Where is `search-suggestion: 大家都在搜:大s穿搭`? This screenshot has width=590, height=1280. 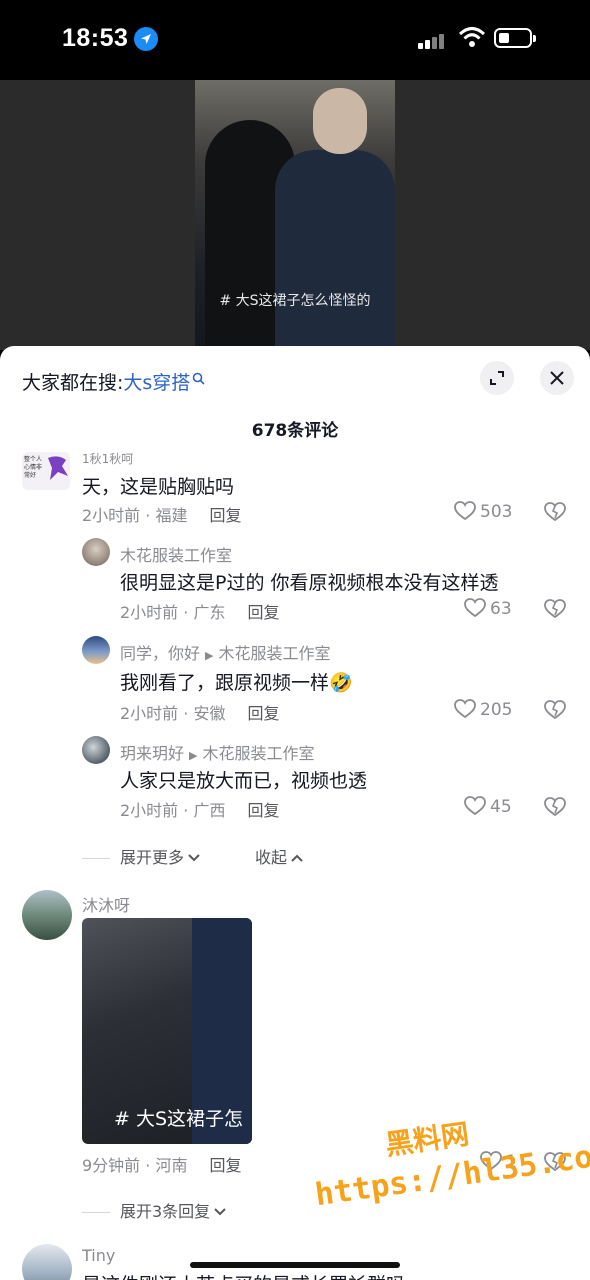
search-suggestion: 大家都在搜:大s穿搭 is located at coordinates (113, 381).